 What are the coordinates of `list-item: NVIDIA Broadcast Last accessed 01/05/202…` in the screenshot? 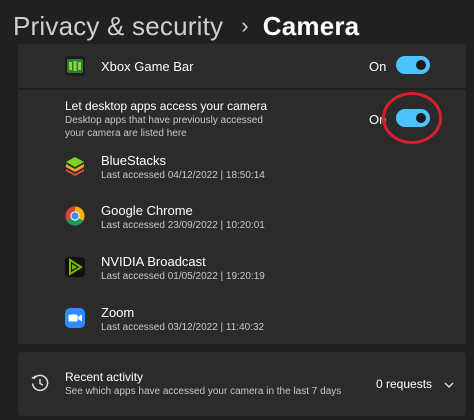 It's located at (242, 273).